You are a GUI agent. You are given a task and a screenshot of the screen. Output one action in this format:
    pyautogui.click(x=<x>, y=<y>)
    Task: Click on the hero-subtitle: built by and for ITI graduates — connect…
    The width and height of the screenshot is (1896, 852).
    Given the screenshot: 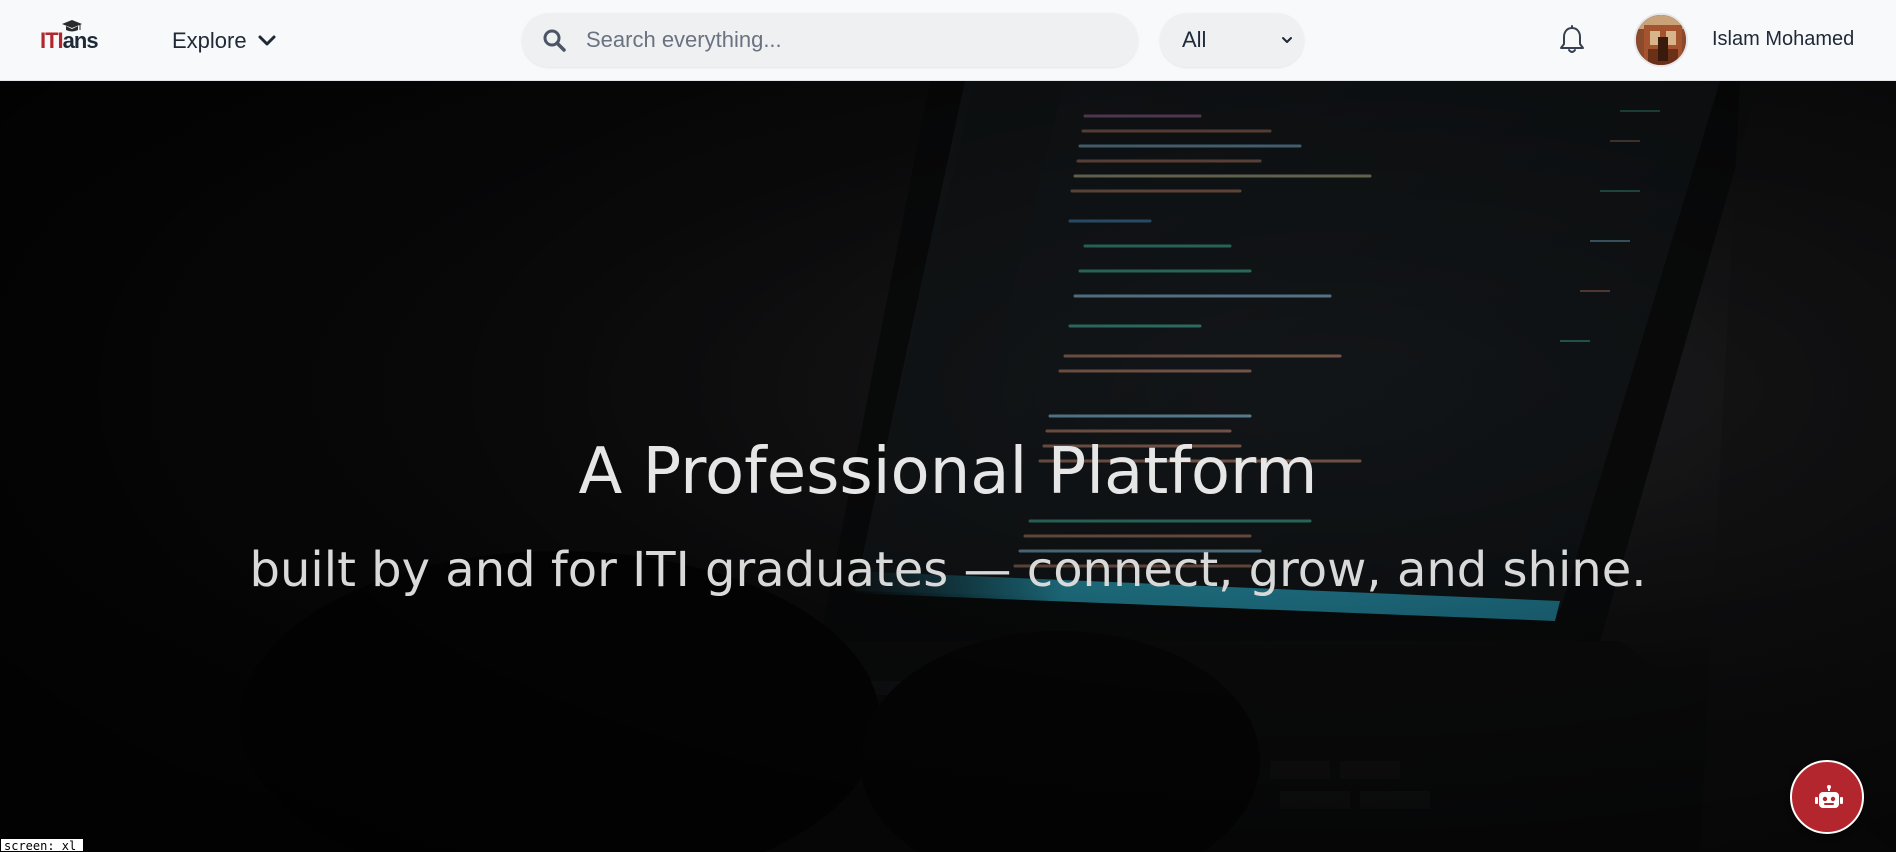 What is the action you would take?
    pyautogui.click(x=948, y=570)
    